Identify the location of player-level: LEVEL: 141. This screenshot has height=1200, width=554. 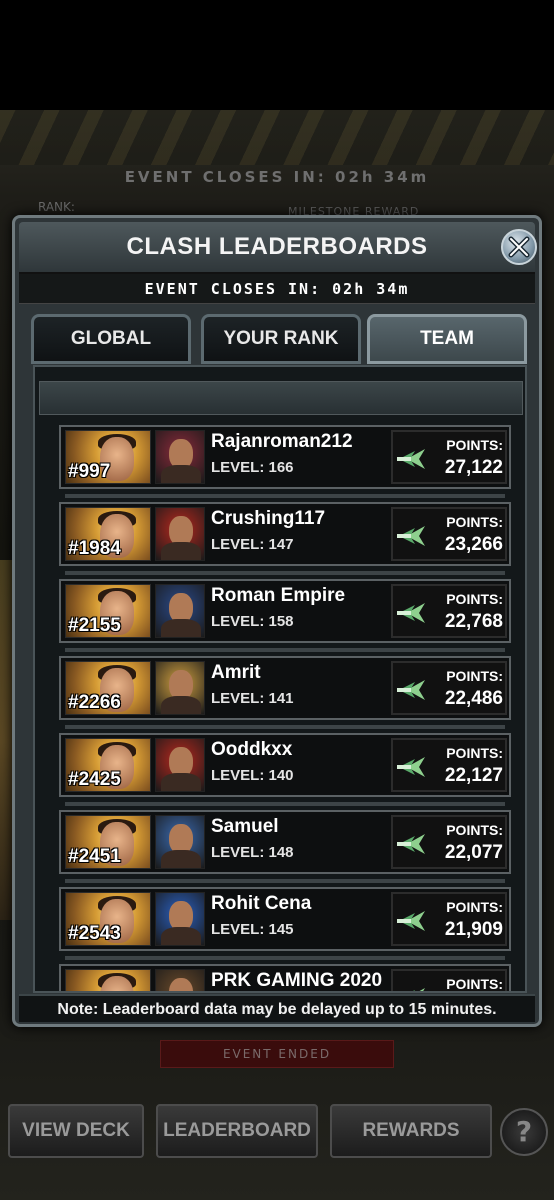
(252, 698).